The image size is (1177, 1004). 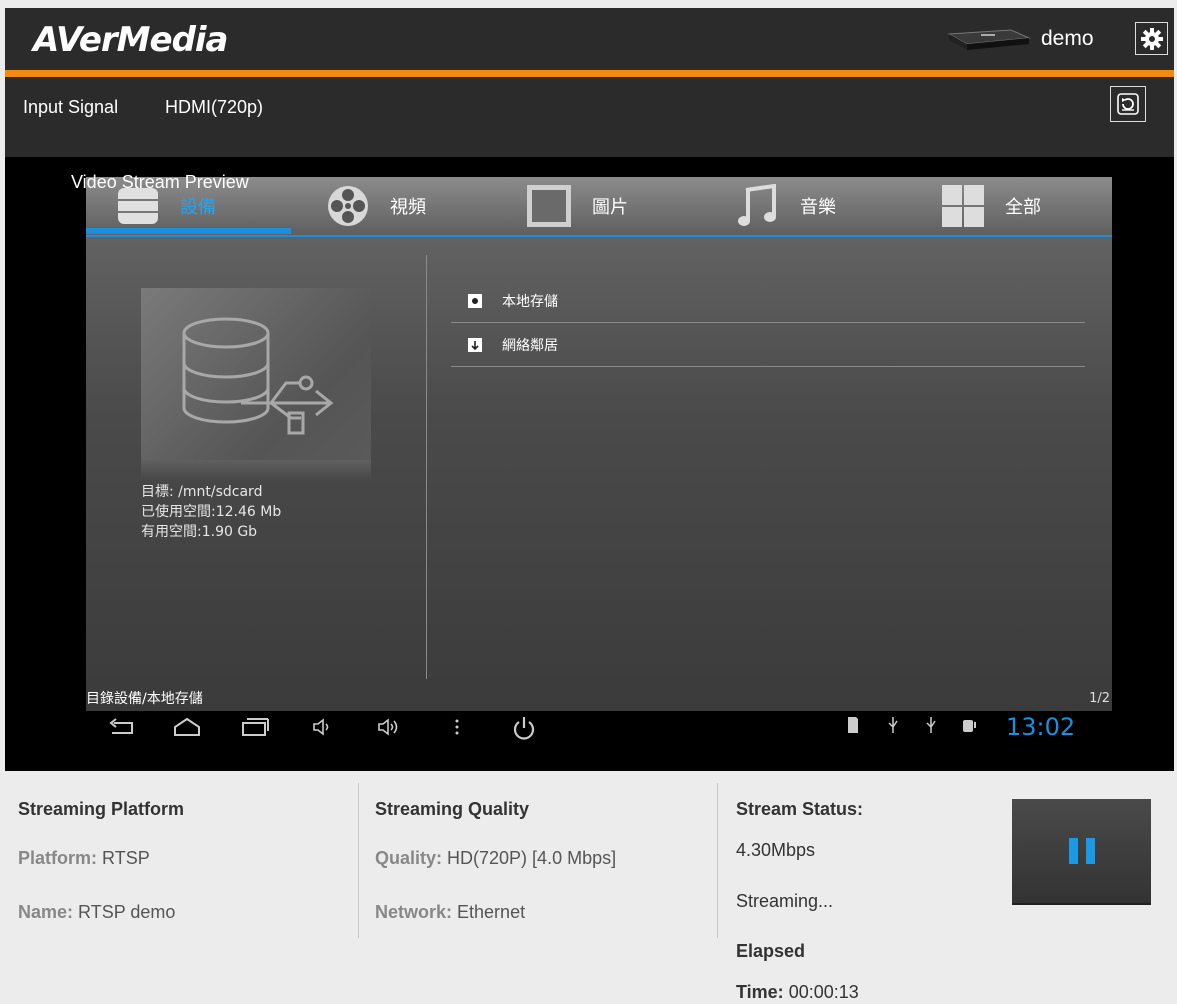 I want to click on usb-storage-icon, so click(x=258, y=376).